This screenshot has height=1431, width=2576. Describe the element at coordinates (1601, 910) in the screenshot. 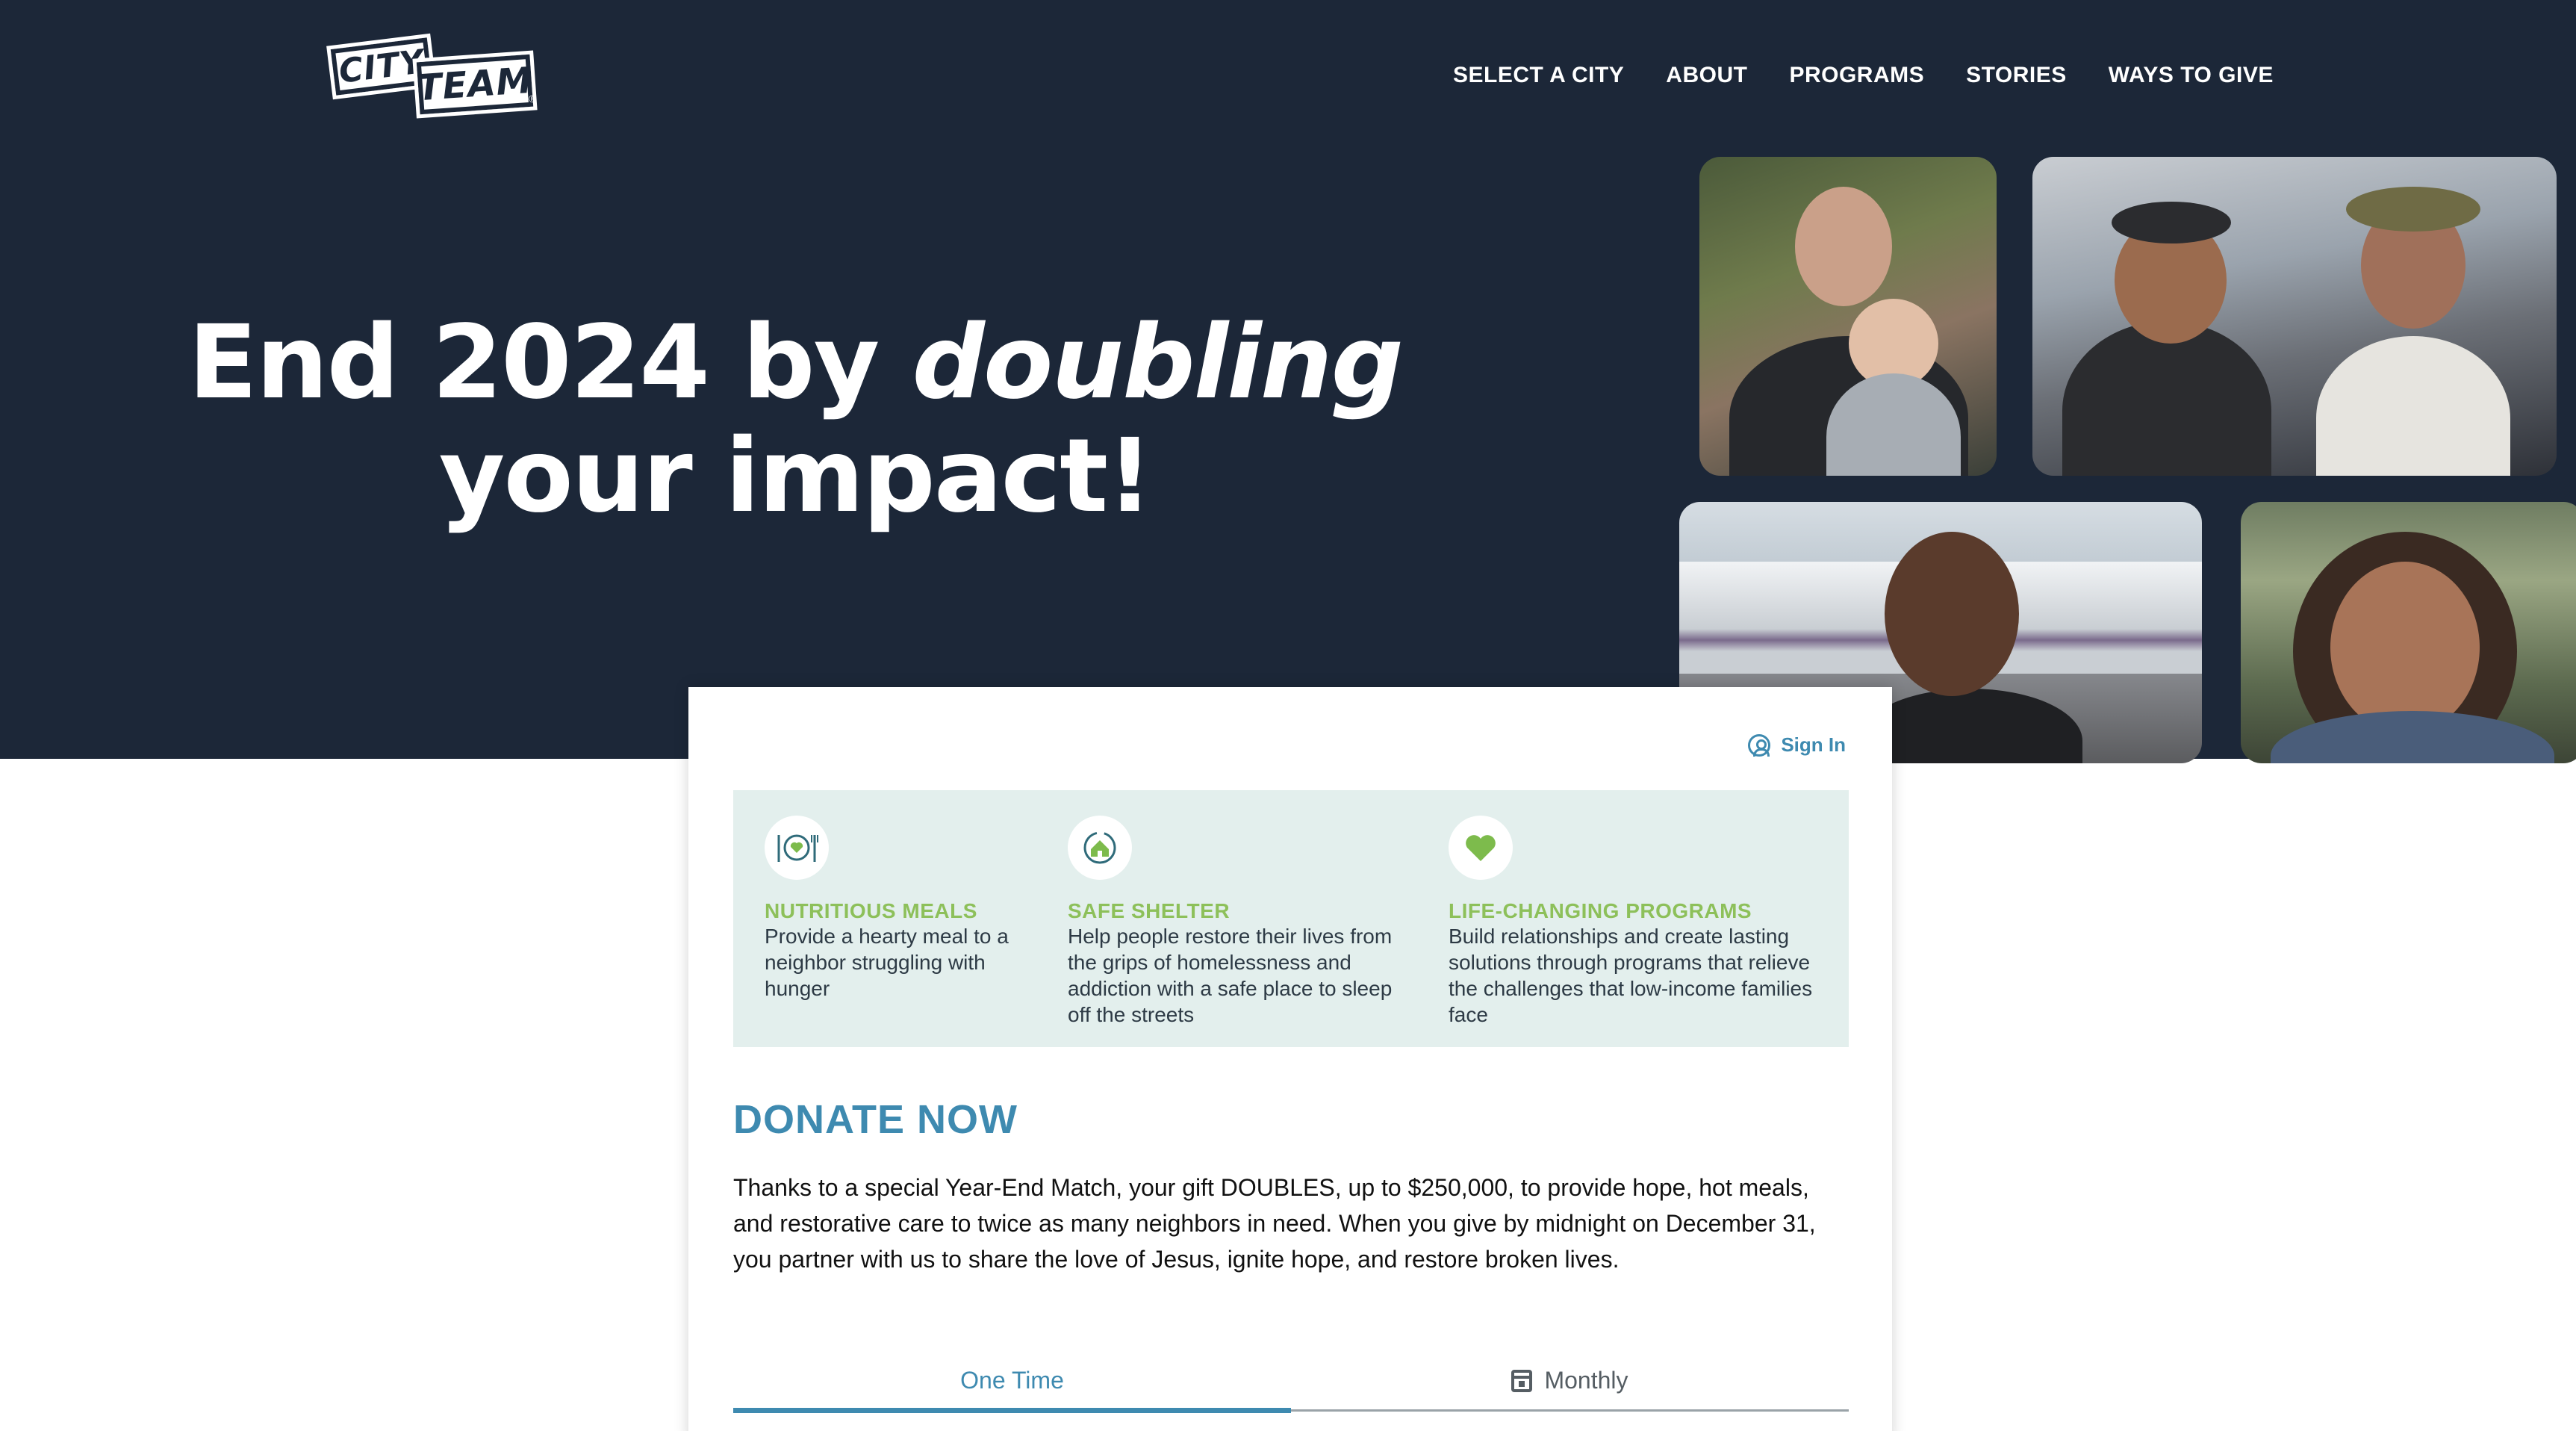

I see `benefit-title: LIFE-CHANGING PROGRAMS` at that location.